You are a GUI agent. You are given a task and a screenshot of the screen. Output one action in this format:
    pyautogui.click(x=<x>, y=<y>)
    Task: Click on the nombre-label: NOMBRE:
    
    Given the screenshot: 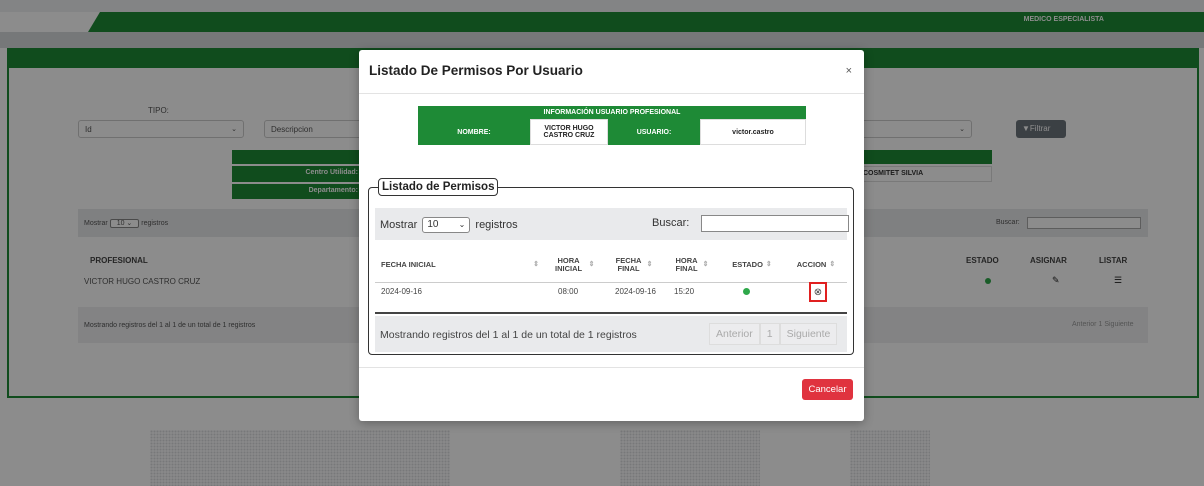 What is the action you would take?
    pyautogui.click(x=474, y=132)
    